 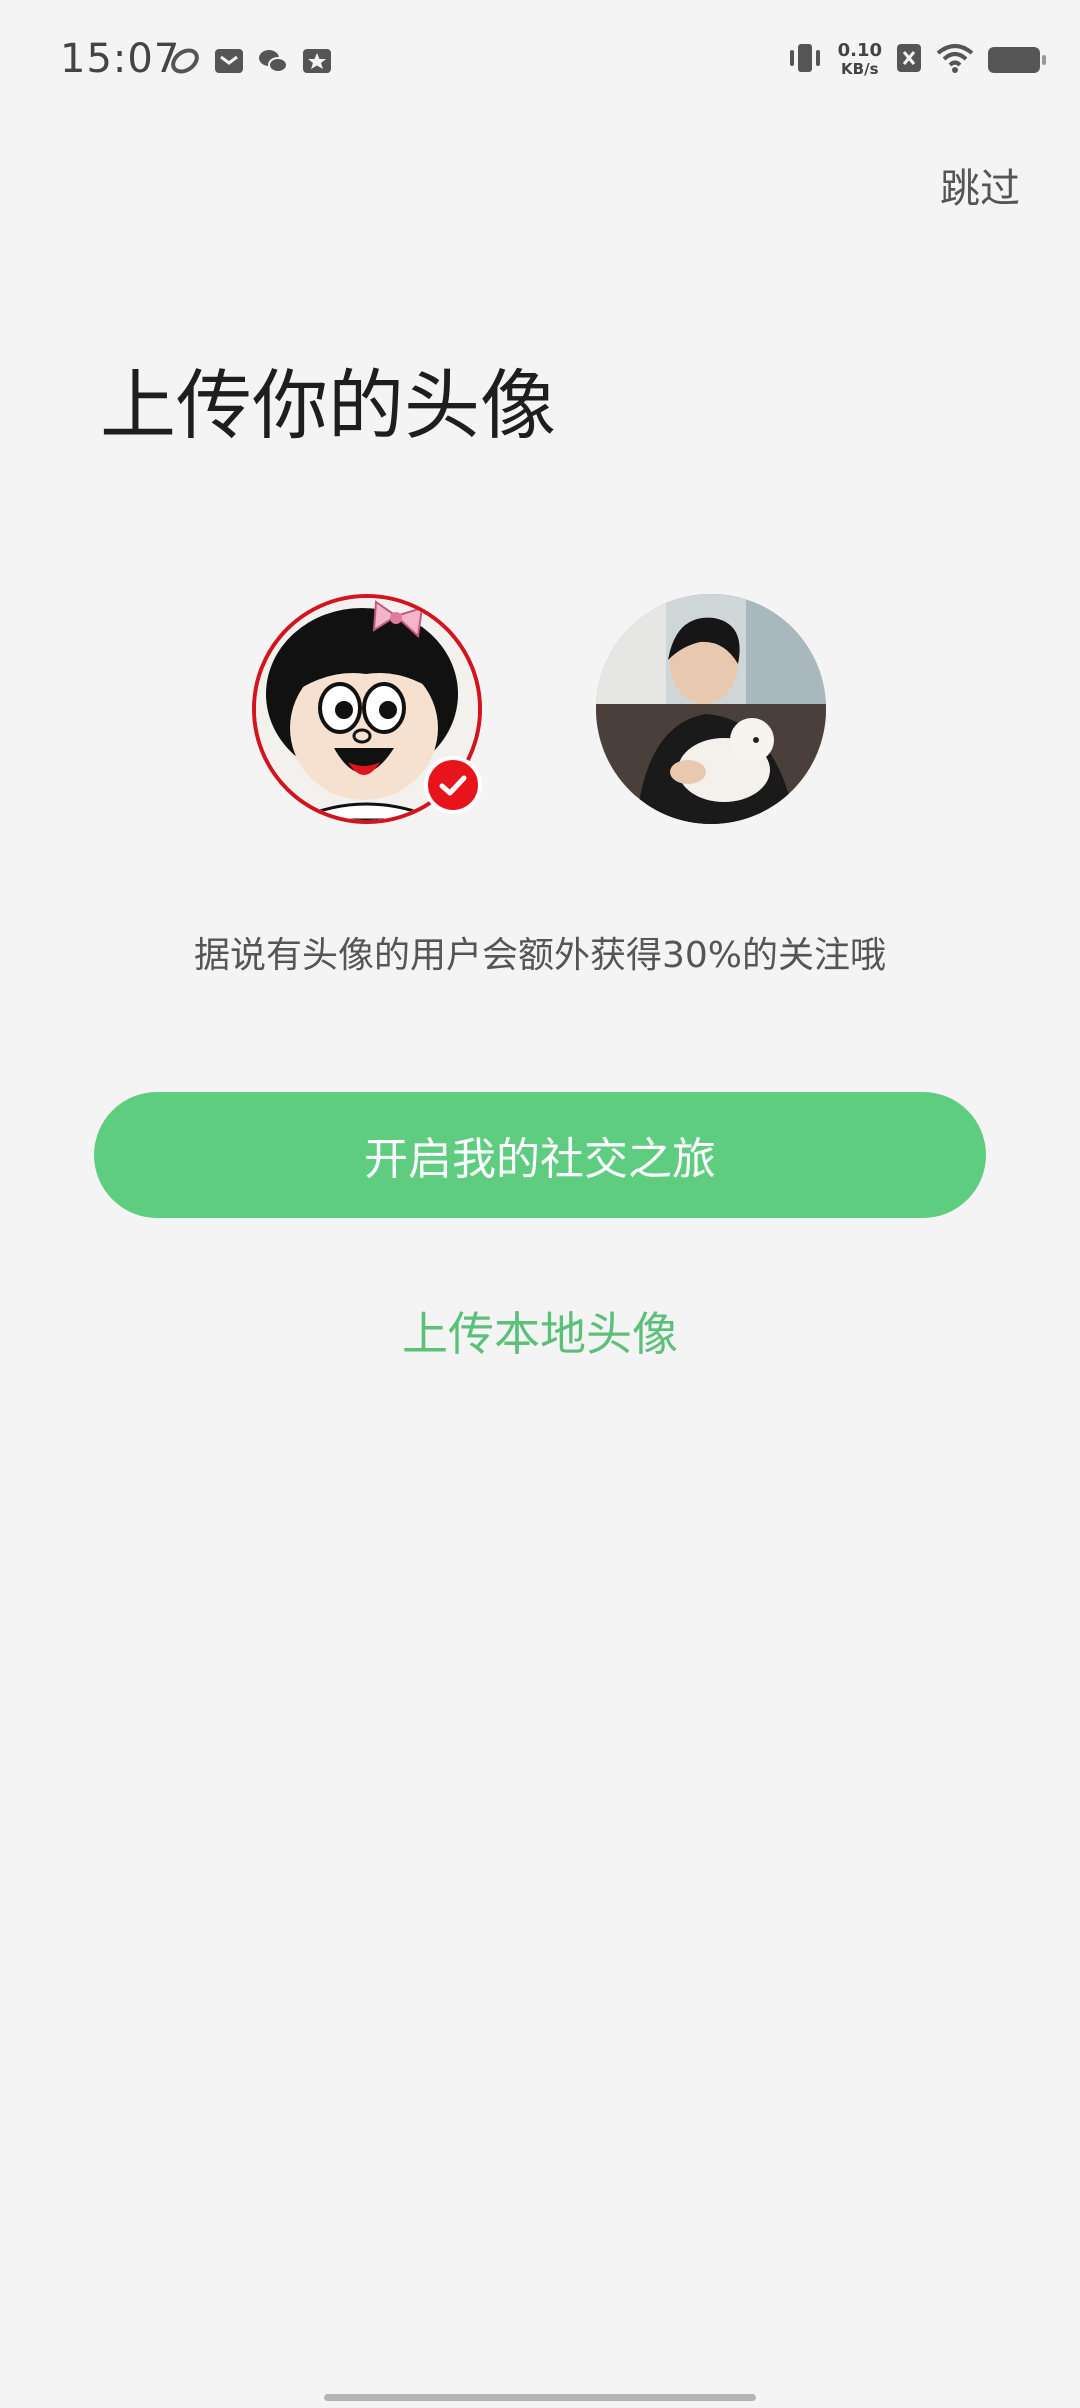 What do you see at coordinates (453, 785) in the screenshot?
I see `selected-check-icon` at bounding box center [453, 785].